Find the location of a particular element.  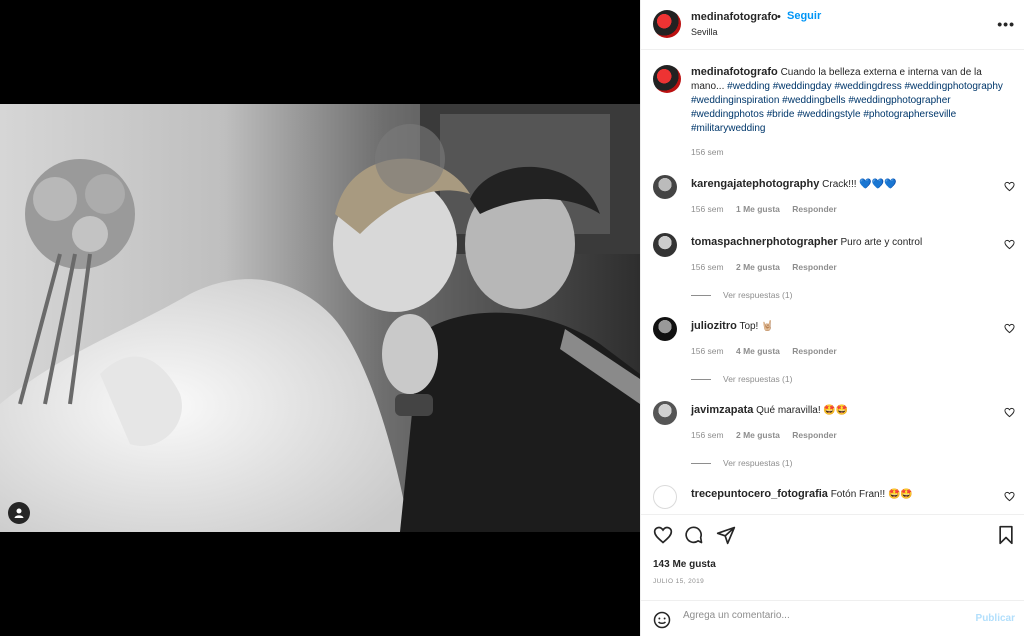

caption-timestamp: 156 sem is located at coordinates (707, 152).